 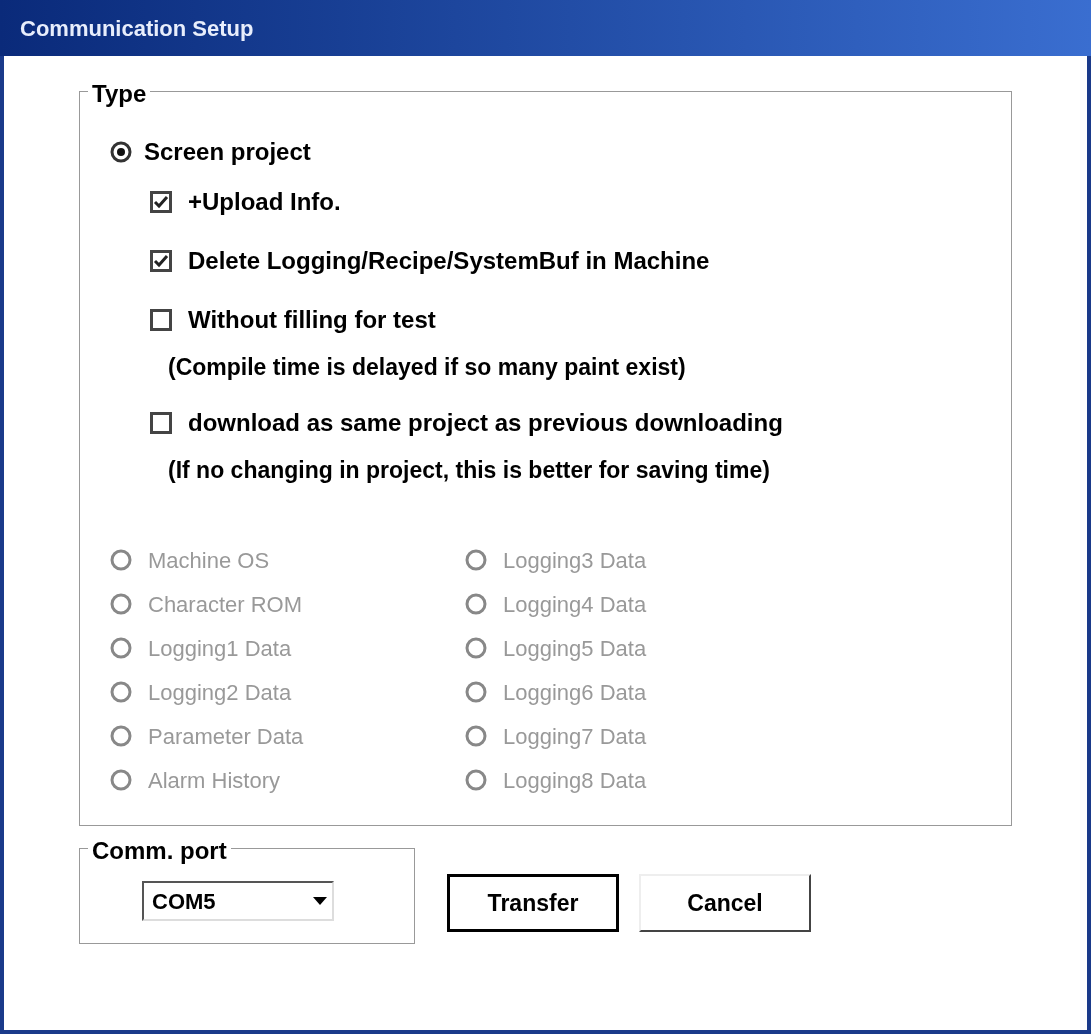 What do you see at coordinates (575, 604) in the screenshot?
I see `option-label: Logging4 Data` at bounding box center [575, 604].